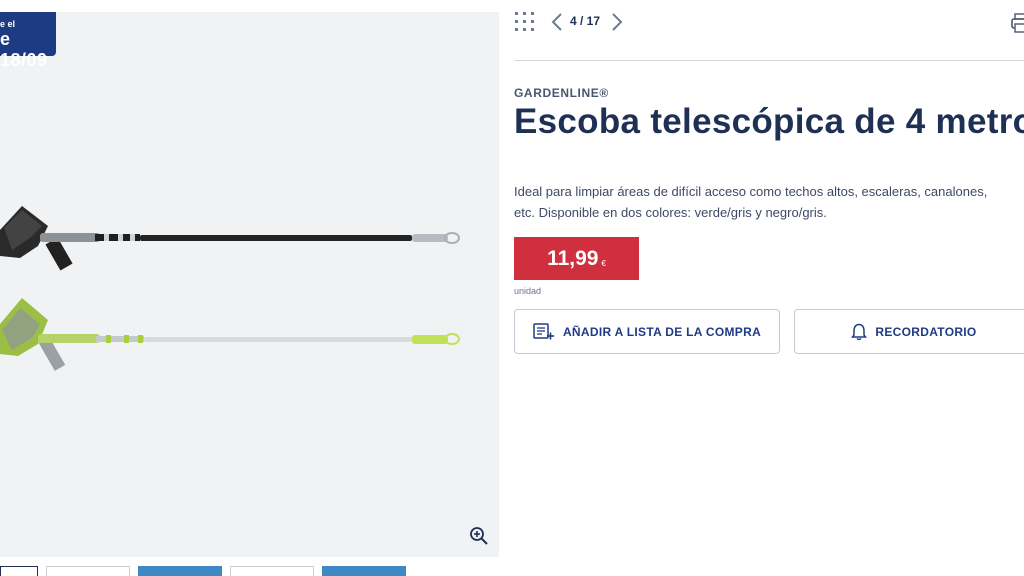  I want to click on offer-date-badge: e el e 18/09, so click(28, 41).